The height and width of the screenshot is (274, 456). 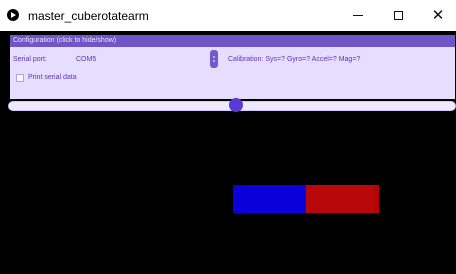 What do you see at coordinates (52, 77) in the screenshot?
I see `print-serial-label: Print serial data` at bounding box center [52, 77].